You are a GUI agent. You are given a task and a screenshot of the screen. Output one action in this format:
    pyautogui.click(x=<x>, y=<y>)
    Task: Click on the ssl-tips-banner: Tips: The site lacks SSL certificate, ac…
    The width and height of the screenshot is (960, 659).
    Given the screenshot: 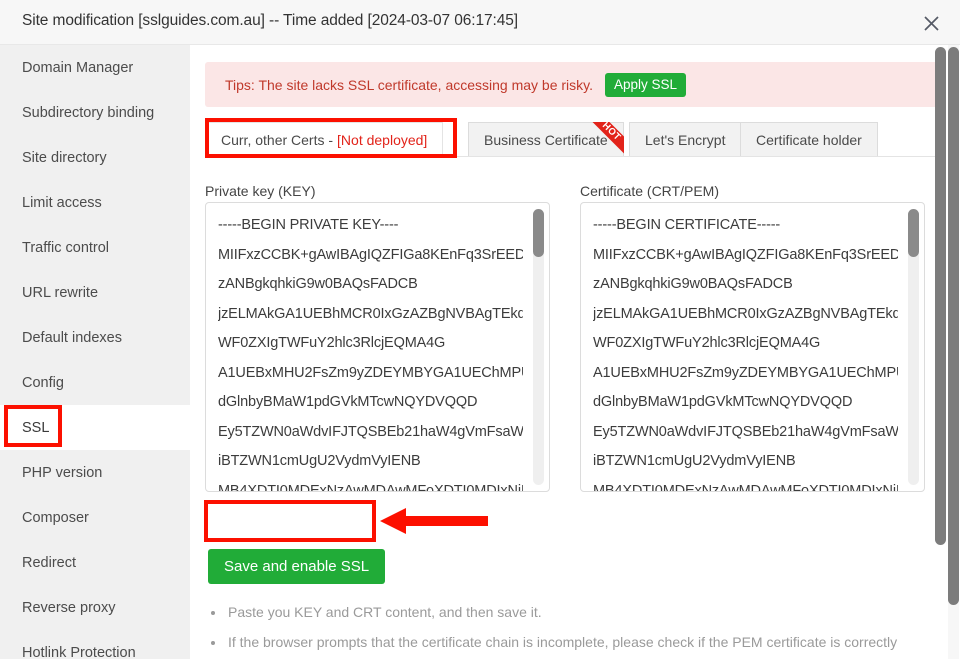 What is the action you would take?
    pyautogui.click(x=572, y=84)
    